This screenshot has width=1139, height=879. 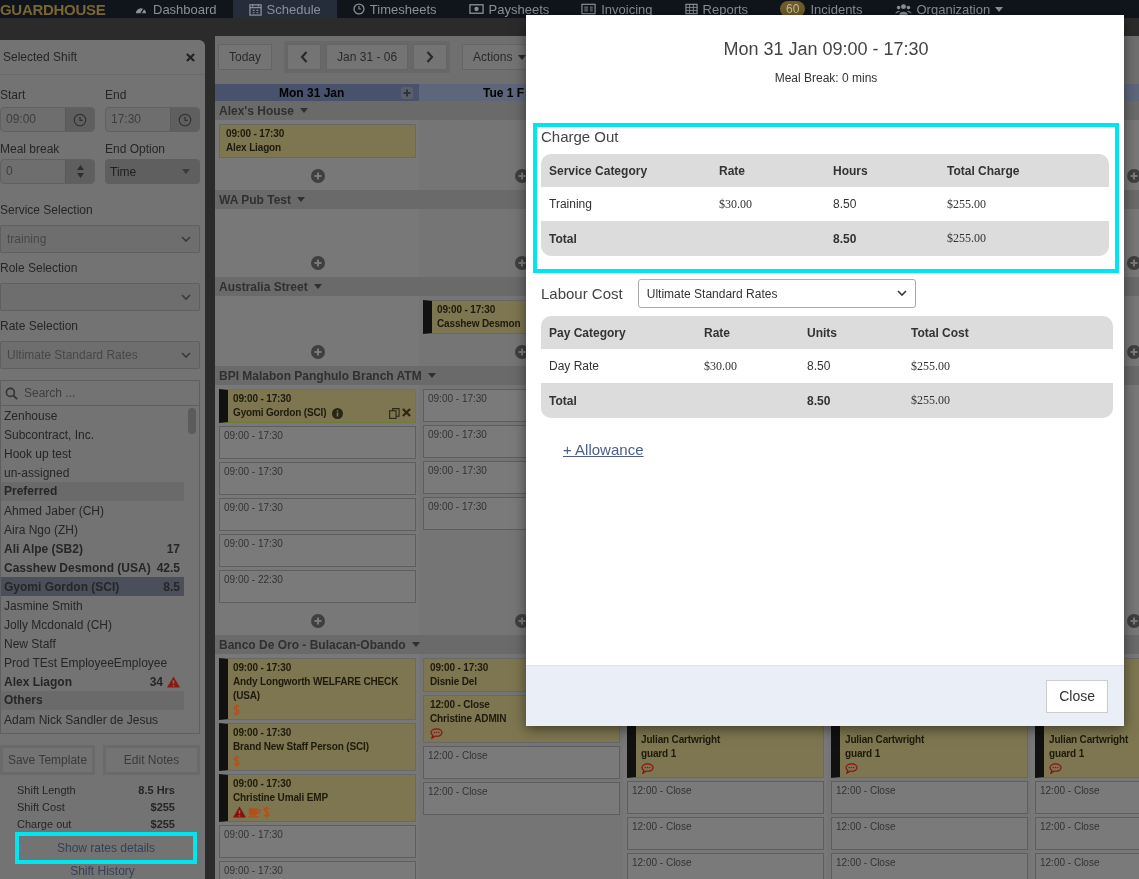 I want to click on field-label: Rate Selection, so click(x=40, y=326).